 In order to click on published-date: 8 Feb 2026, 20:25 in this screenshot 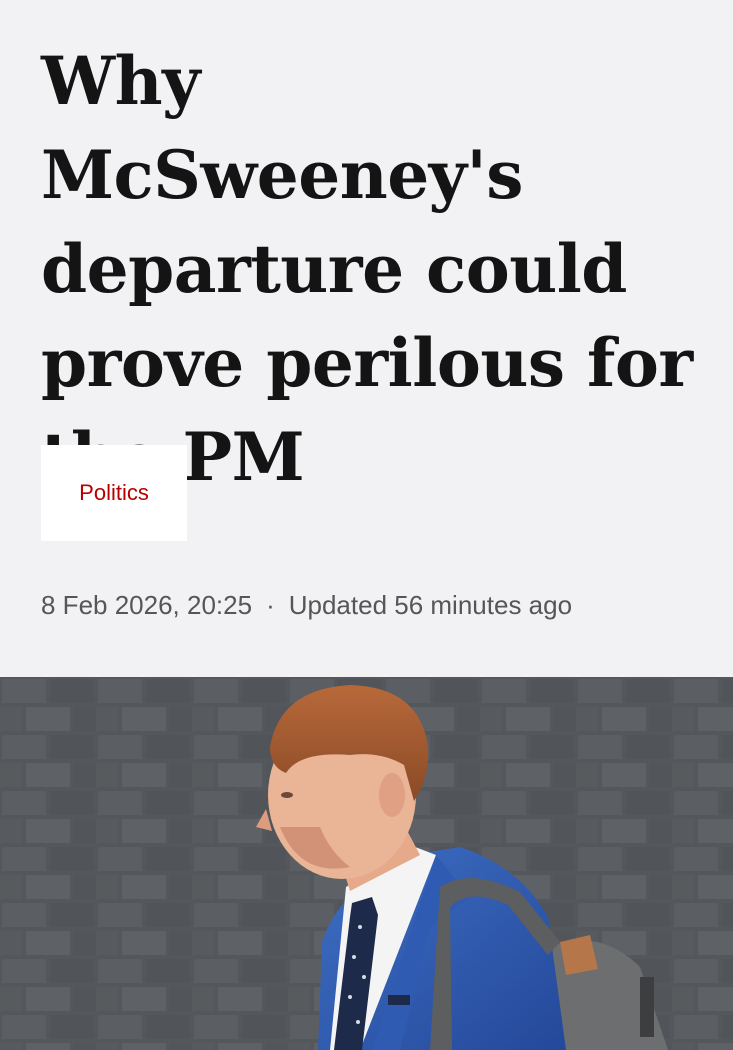, I will do `click(147, 605)`.